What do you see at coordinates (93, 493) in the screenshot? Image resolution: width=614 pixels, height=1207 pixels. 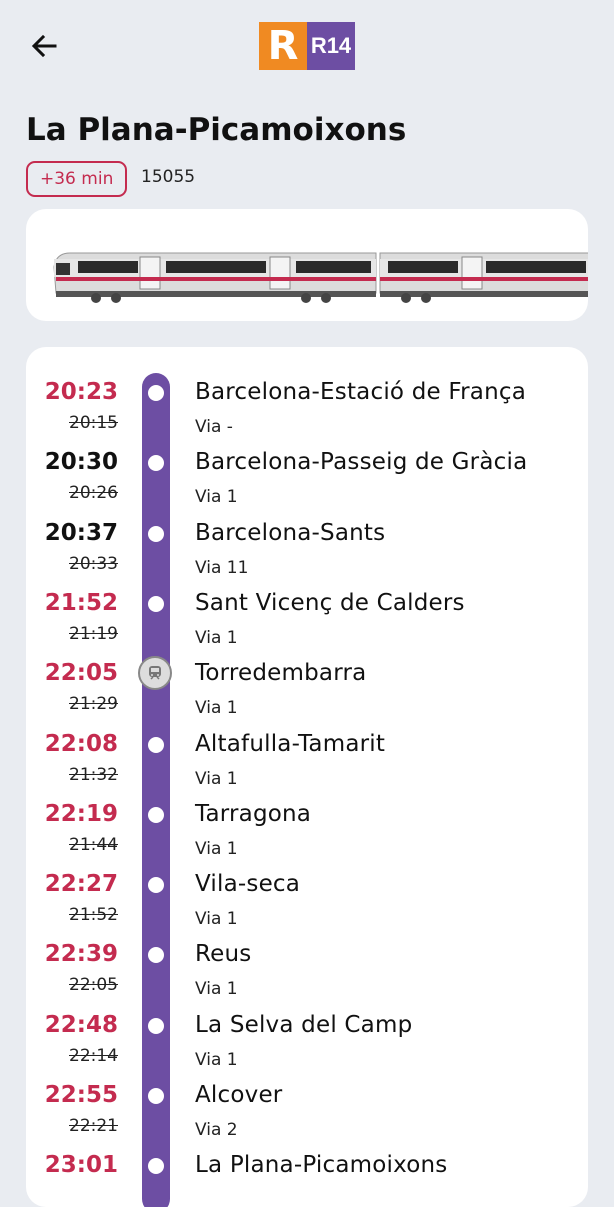 I see `scheduled-time: 20:26` at bounding box center [93, 493].